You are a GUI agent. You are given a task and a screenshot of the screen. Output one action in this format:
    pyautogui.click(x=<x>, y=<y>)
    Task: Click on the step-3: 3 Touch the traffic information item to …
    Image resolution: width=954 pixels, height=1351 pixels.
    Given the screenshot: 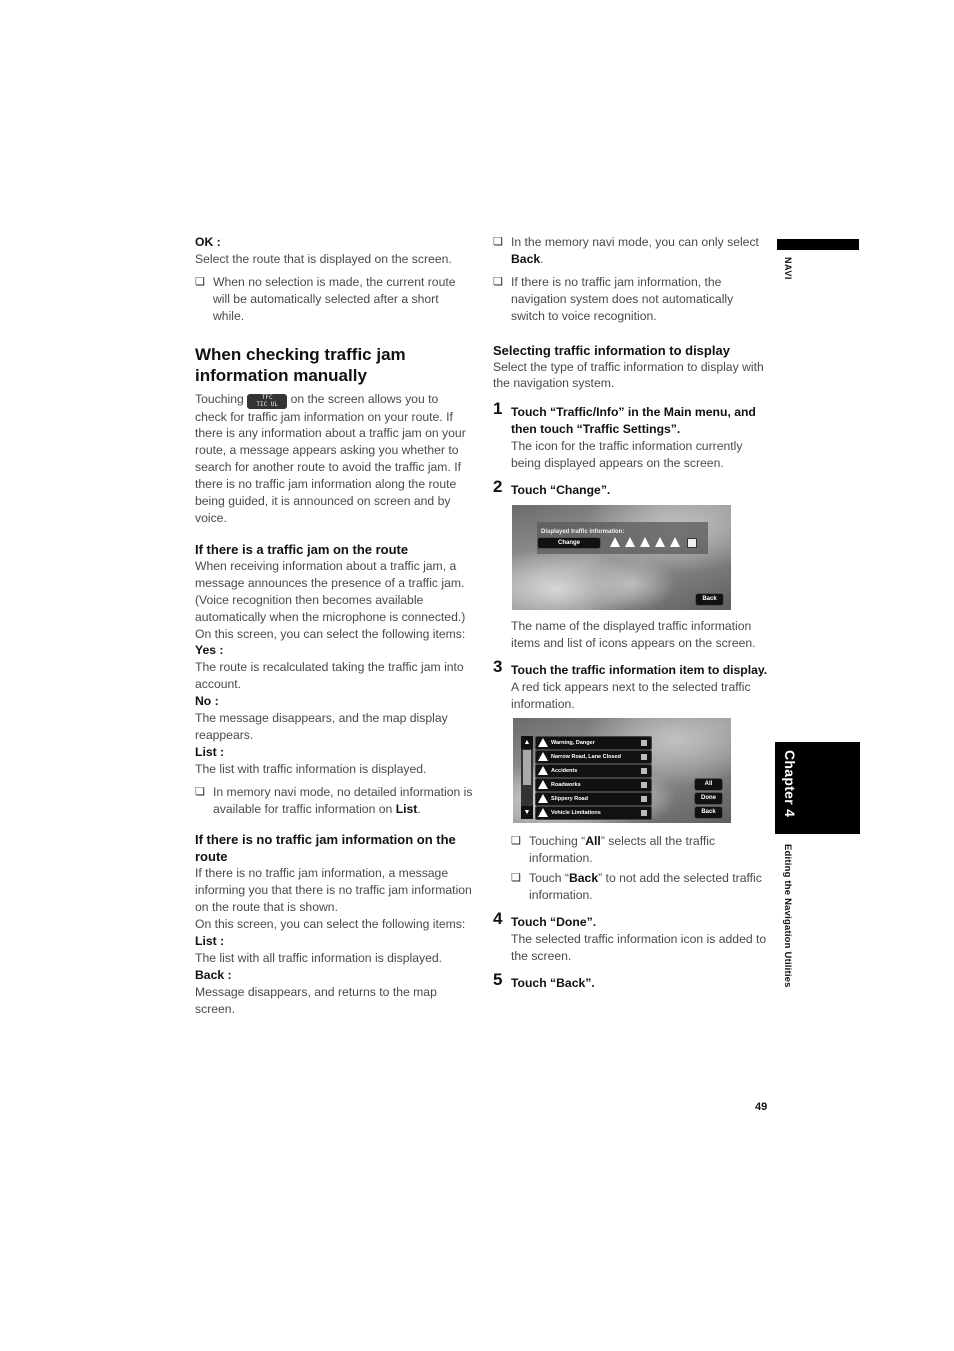 What is the action you would take?
    pyautogui.click(x=630, y=683)
    